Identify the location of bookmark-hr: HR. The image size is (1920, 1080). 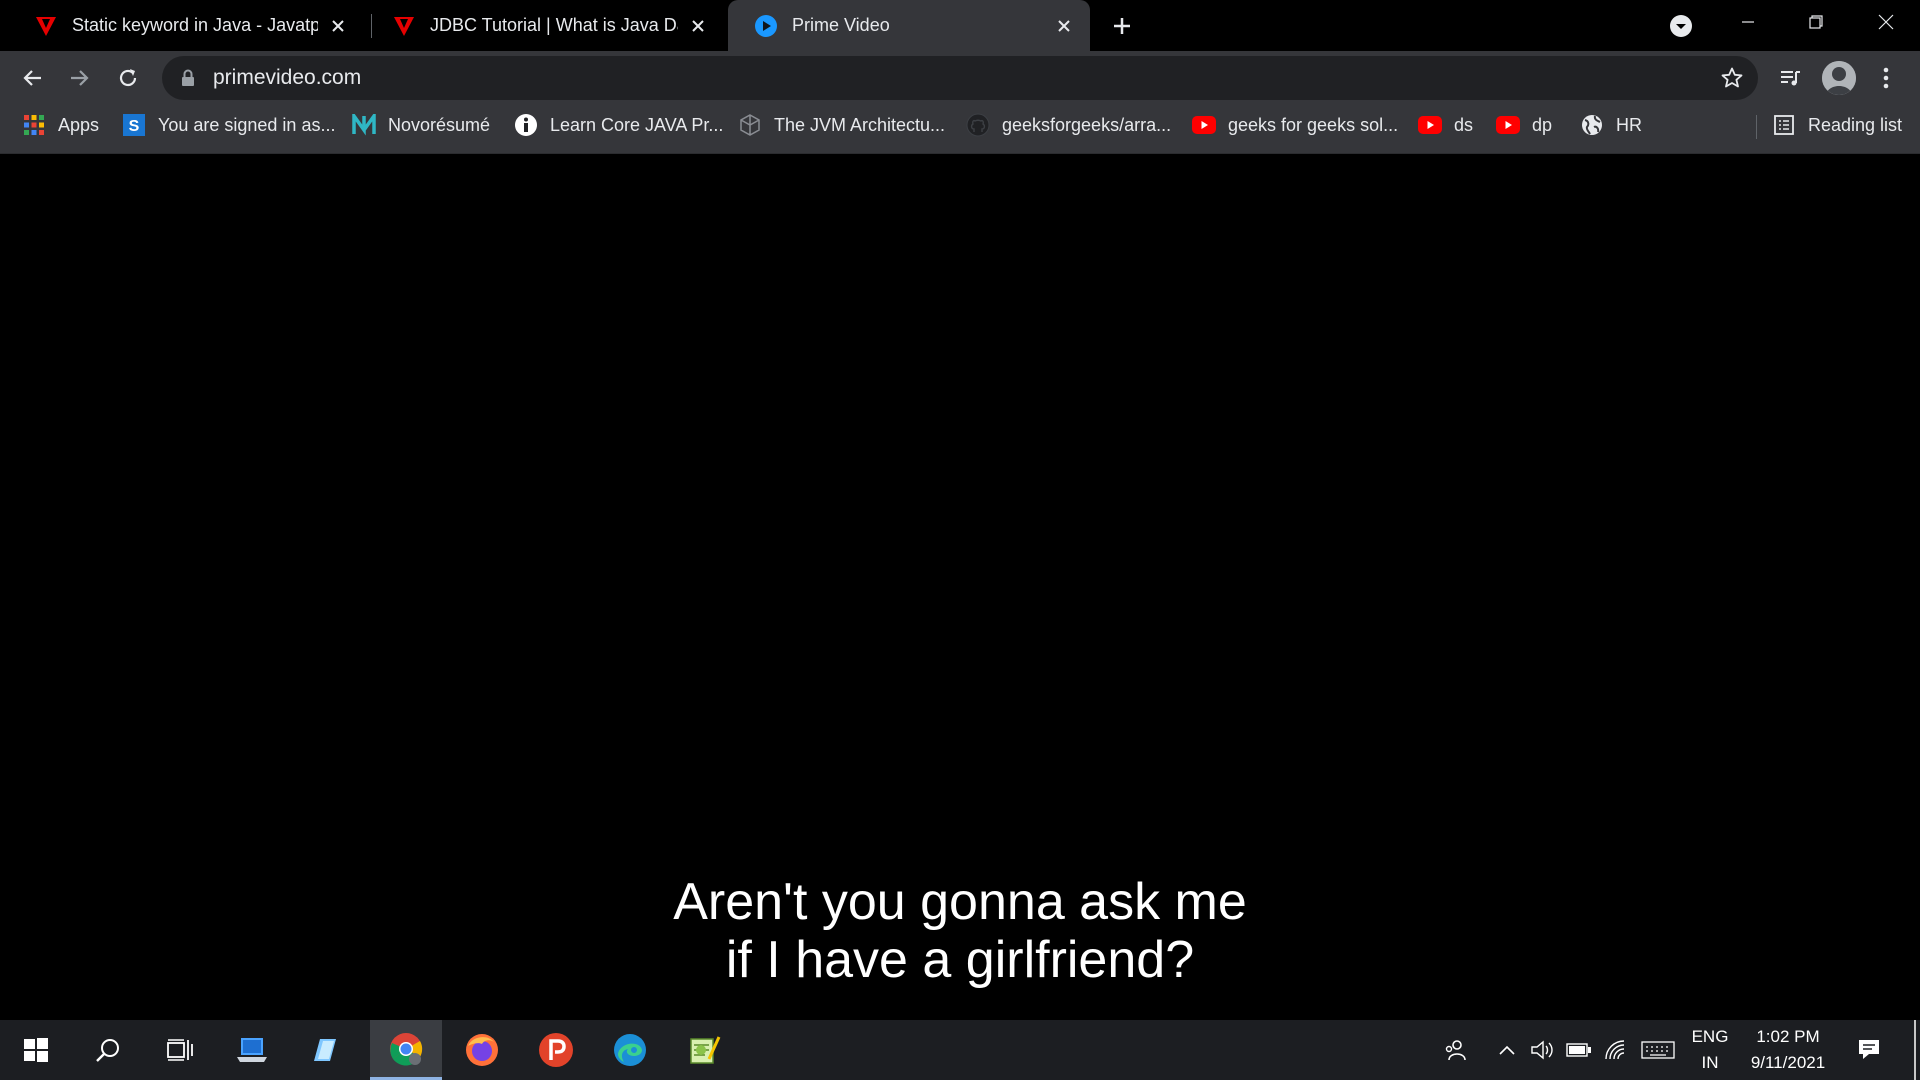
(1611, 125).